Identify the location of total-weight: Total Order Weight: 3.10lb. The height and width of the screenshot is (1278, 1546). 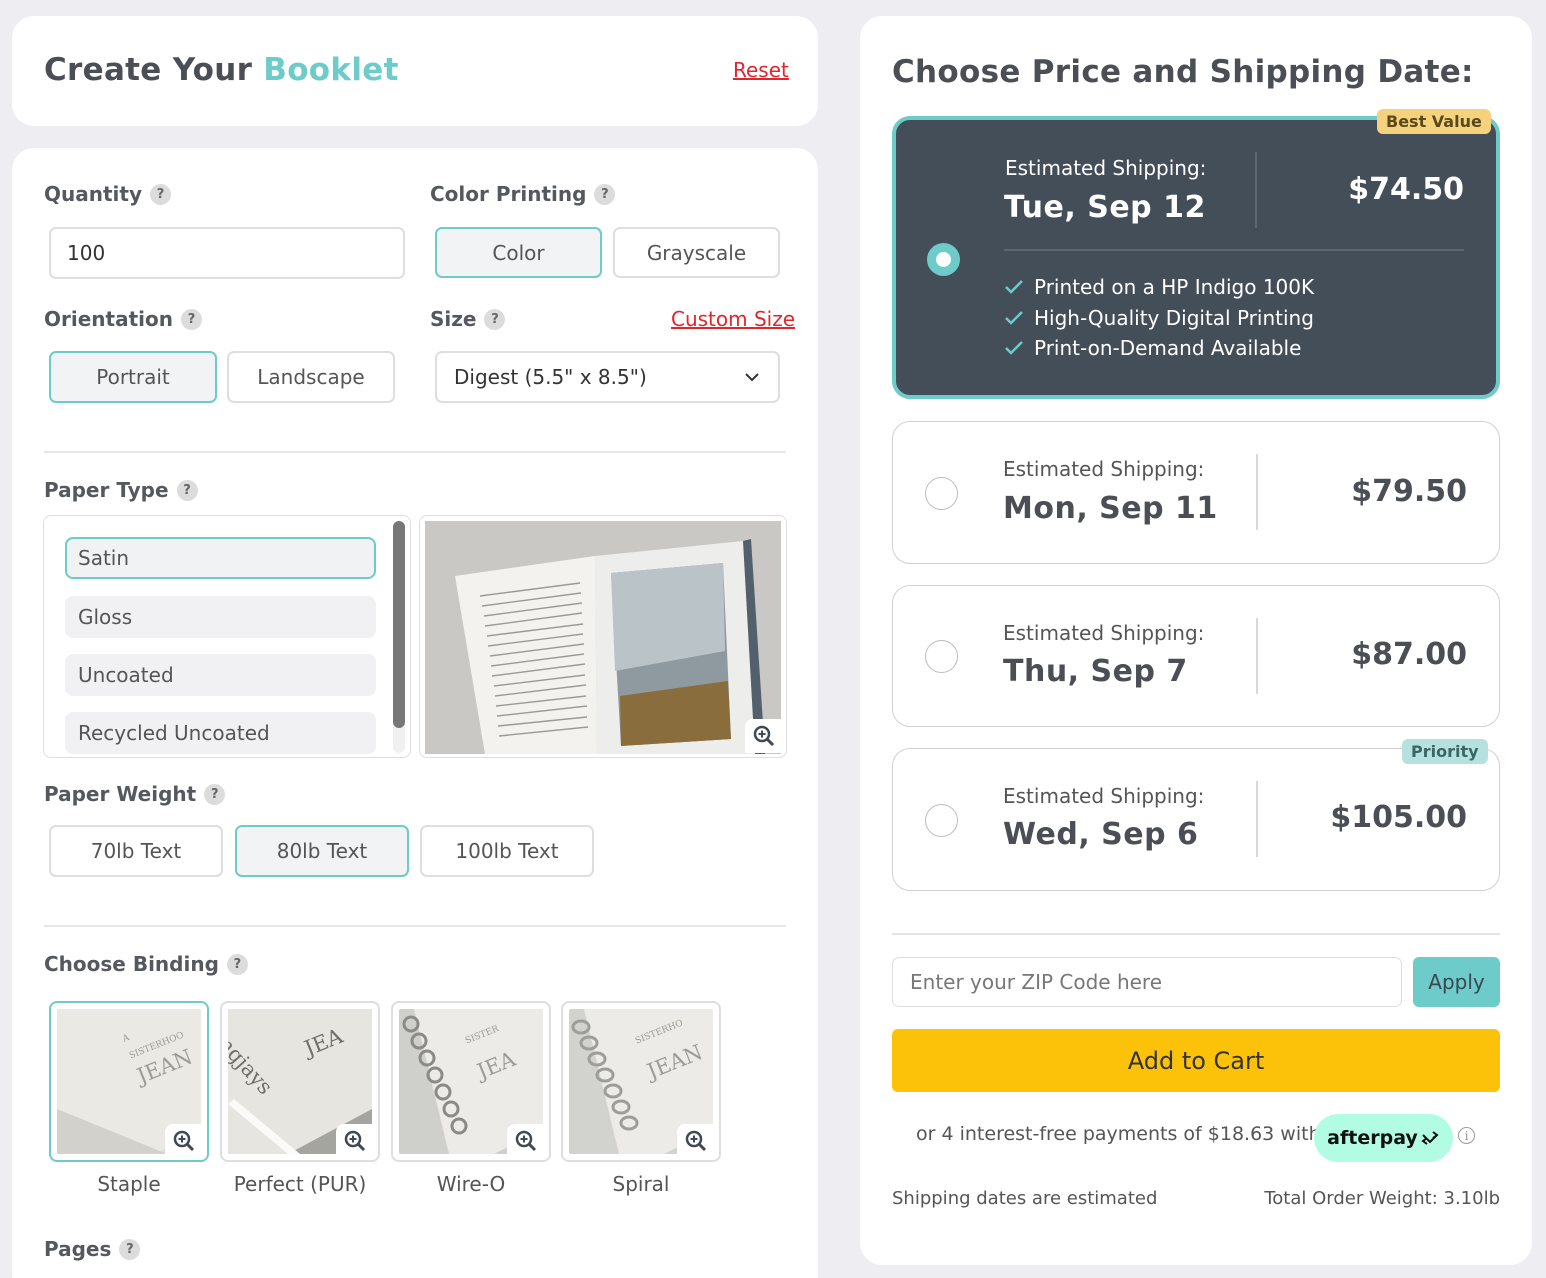
(1382, 1198).